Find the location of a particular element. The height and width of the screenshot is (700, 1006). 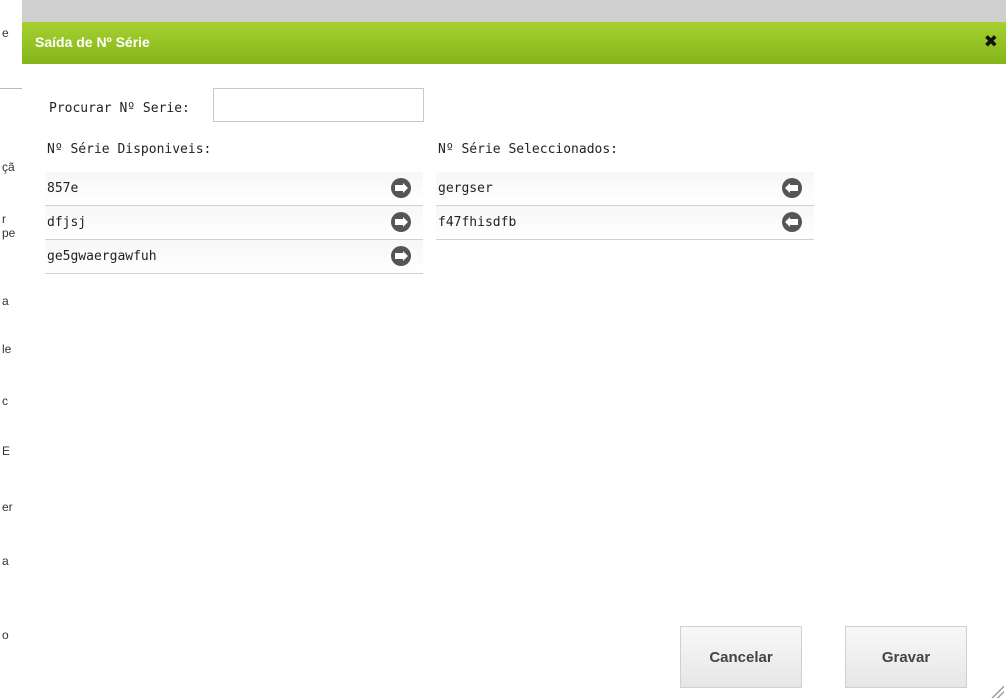

dialog-titlebar: Saída de Nº Série ✖ is located at coordinates (514, 43).